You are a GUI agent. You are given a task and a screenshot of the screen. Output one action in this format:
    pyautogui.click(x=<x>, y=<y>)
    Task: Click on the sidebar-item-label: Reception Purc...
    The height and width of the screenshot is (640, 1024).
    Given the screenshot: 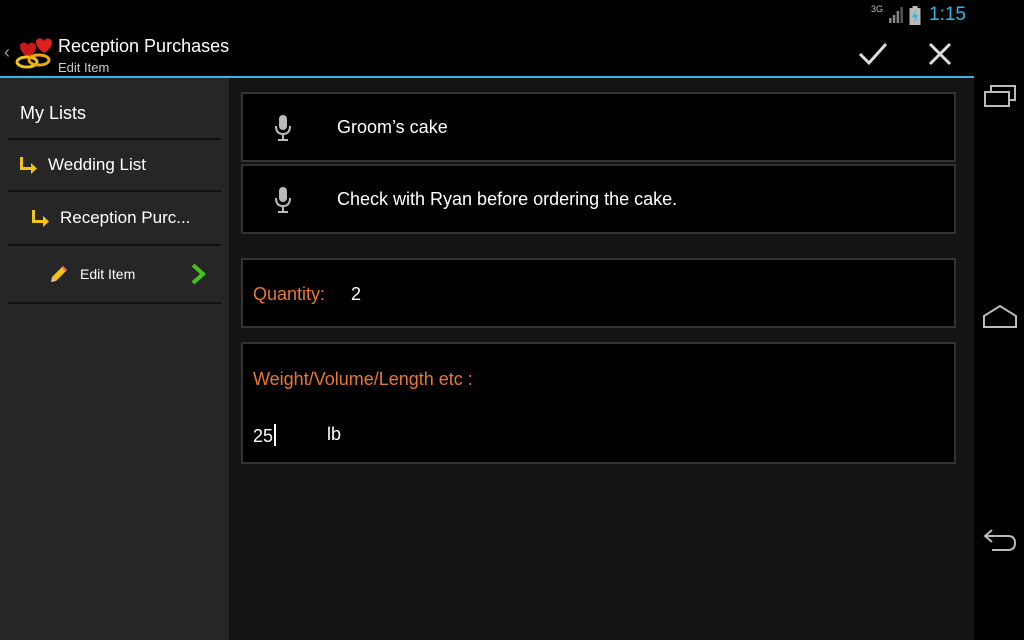 What is the action you would take?
    pyautogui.click(x=125, y=217)
    